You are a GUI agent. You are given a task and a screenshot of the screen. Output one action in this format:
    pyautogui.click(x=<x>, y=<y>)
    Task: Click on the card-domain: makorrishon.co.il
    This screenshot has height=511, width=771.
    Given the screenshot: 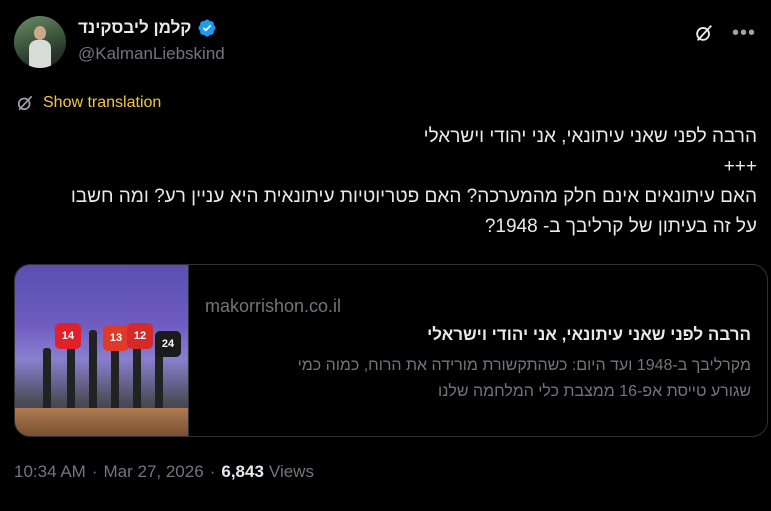 What is the action you would take?
    pyautogui.click(x=273, y=306)
    